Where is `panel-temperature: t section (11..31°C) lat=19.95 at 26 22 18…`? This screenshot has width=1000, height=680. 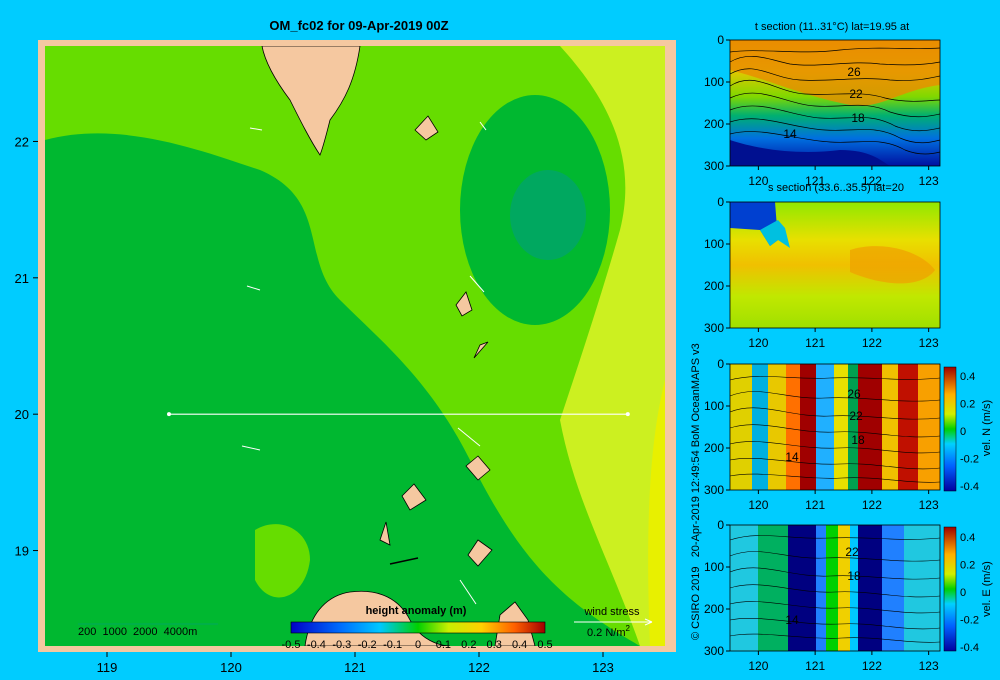 panel-temperature: t section (11..31°C) lat=19.95 at 26 22 18… is located at coordinates (822, 104).